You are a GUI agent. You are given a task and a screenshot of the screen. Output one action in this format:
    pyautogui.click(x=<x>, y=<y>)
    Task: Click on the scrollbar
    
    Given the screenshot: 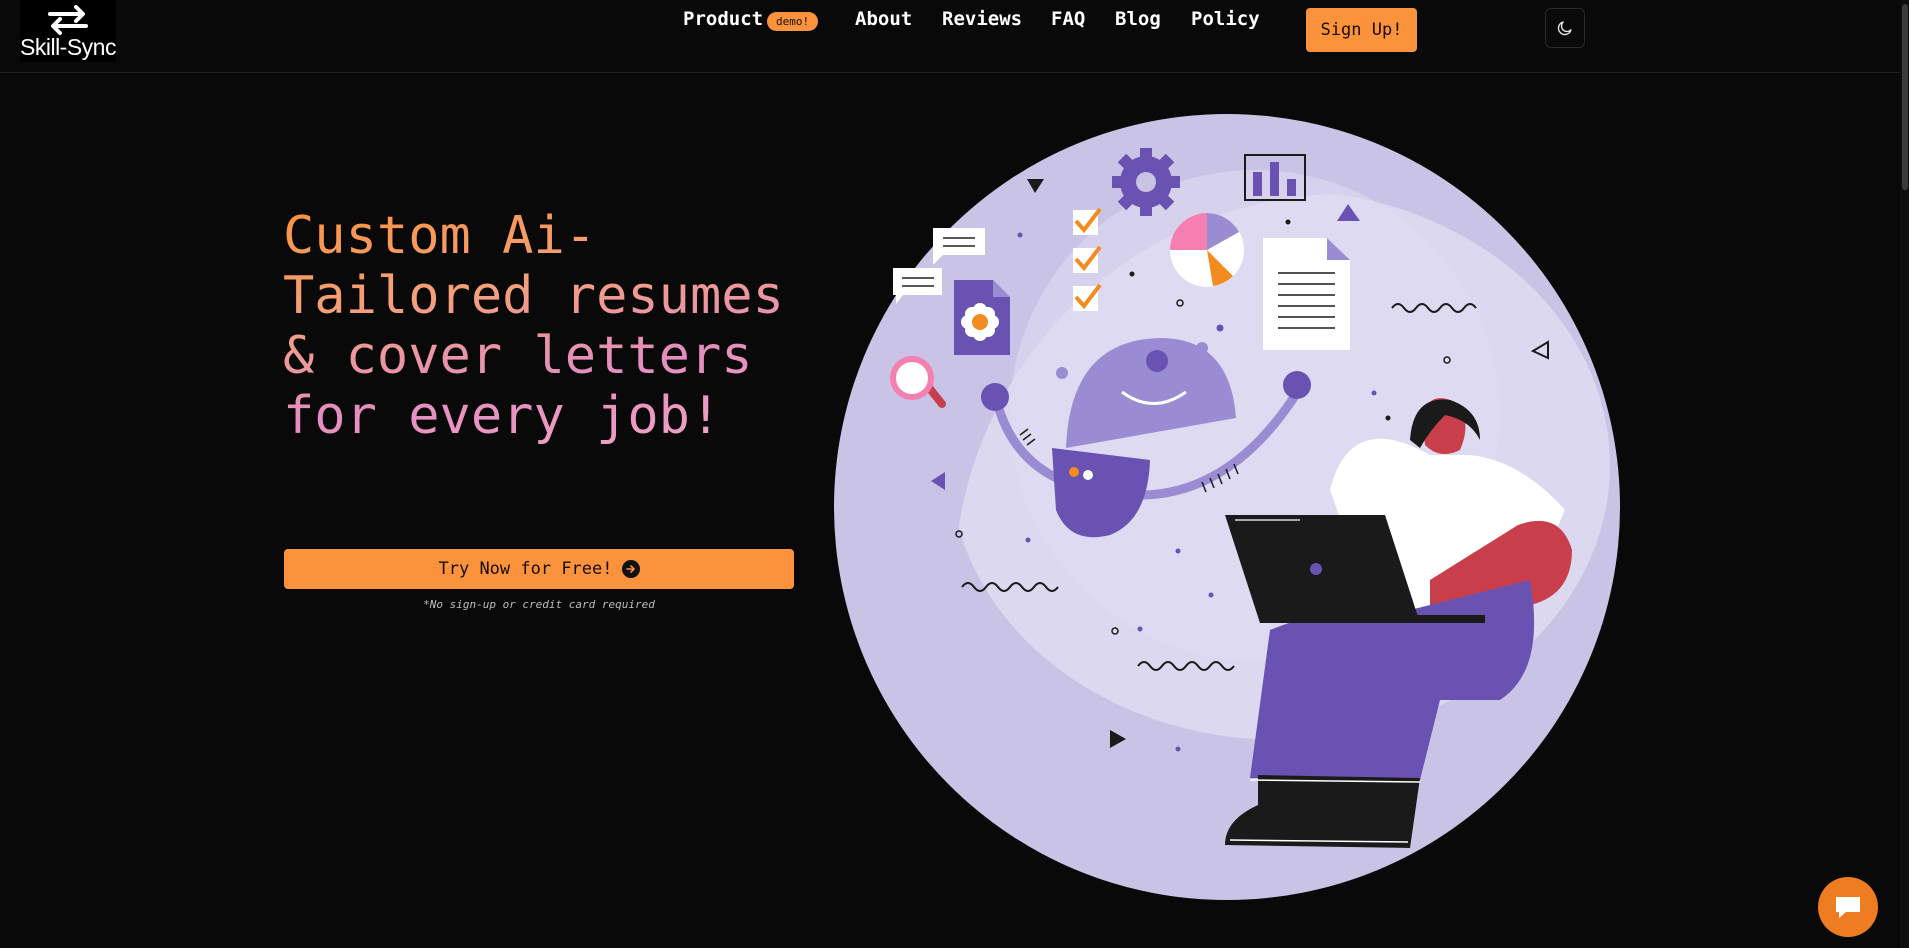 What is the action you would take?
    pyautogui.click(x=1904, y=474)
    